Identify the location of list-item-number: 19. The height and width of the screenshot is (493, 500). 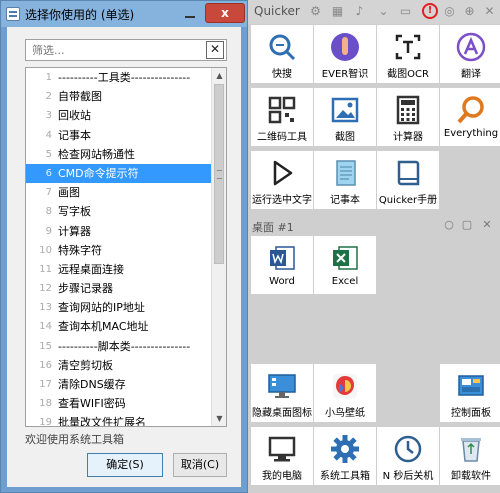
(45, 422).